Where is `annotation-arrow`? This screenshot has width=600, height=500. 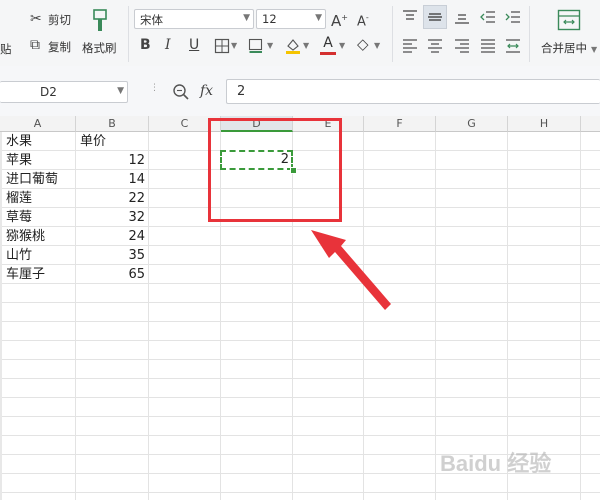
annotation-arrow is located at coordinates (351, 270).